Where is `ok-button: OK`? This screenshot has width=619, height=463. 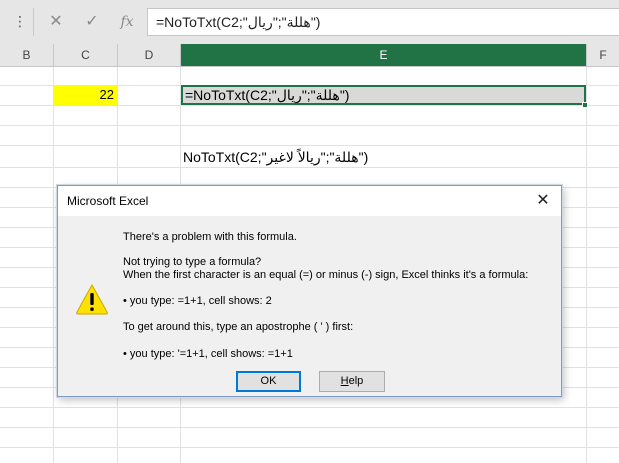
ok-button: OK is located at coordinates (268, 381).